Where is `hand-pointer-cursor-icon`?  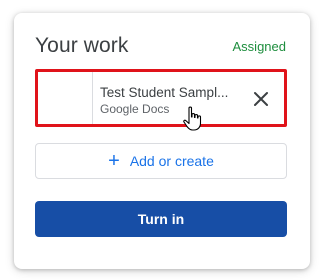 hand-pointer-cursor-icon is located at coordinates (192, 118).